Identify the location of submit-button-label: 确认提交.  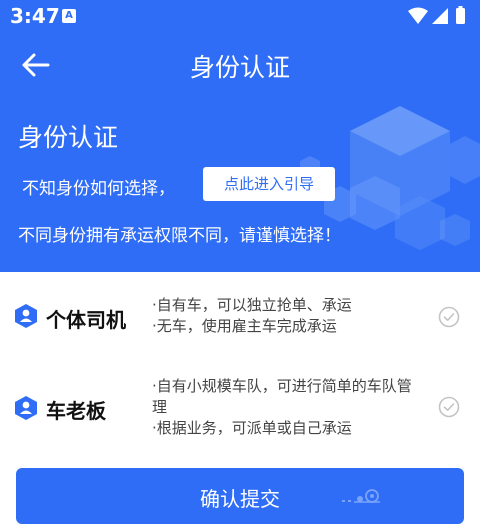
(240, 499).